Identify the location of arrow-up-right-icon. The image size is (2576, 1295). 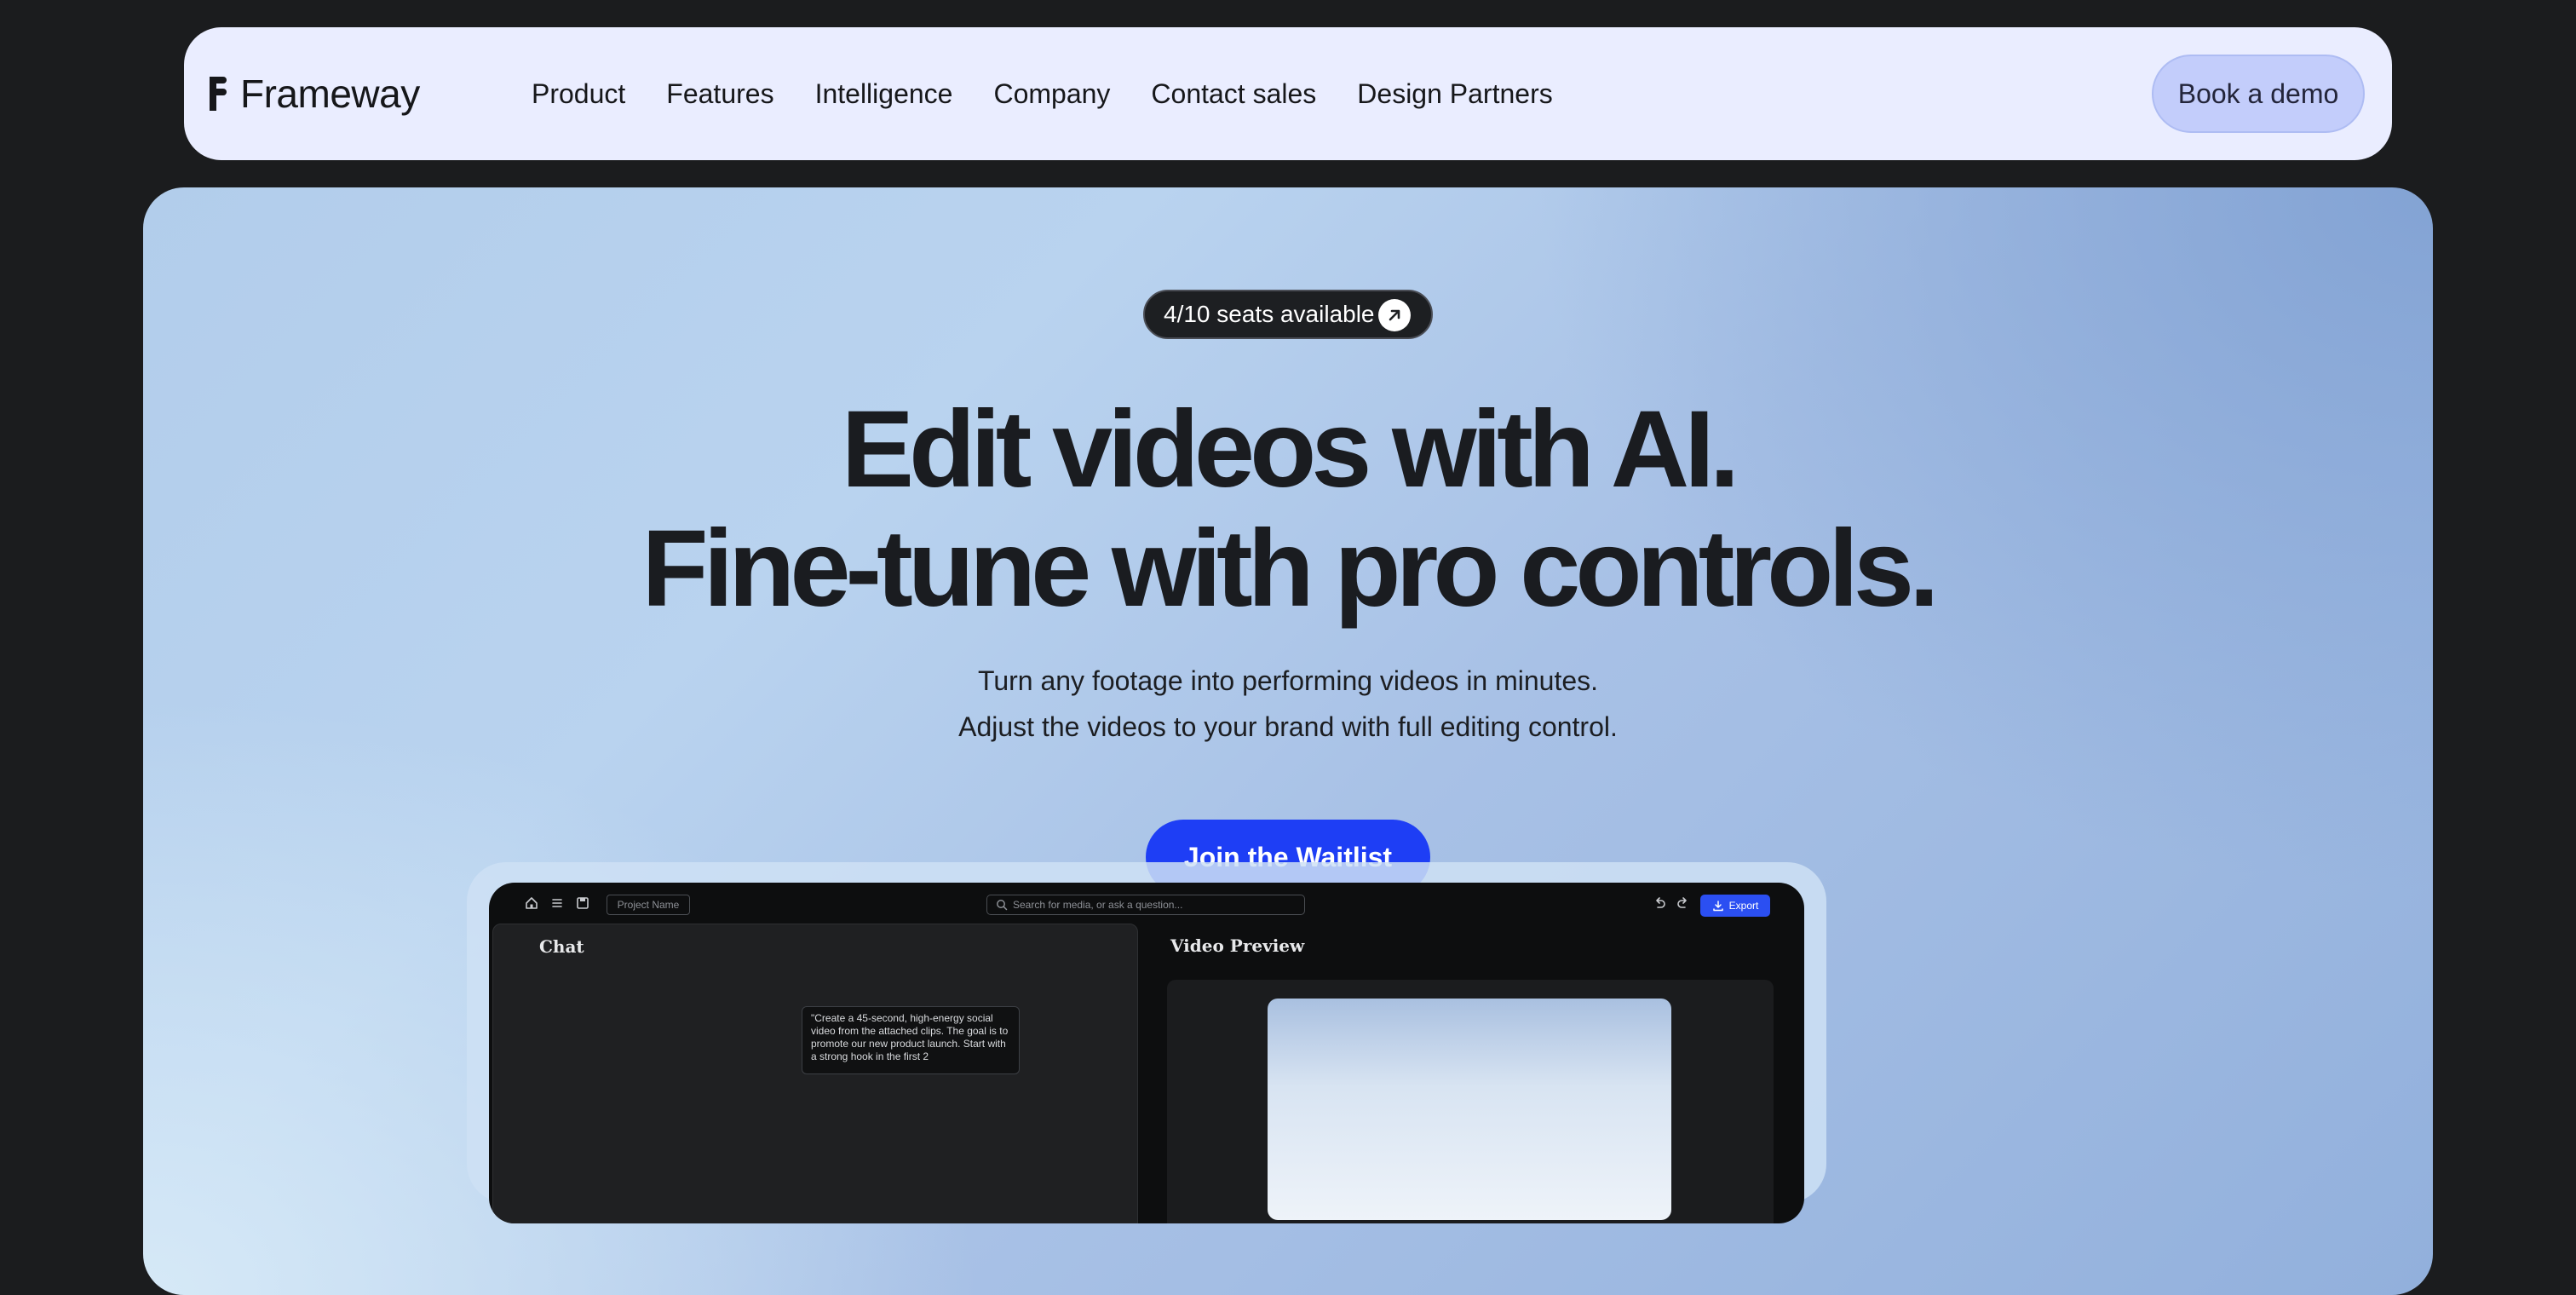
(1395, 315).